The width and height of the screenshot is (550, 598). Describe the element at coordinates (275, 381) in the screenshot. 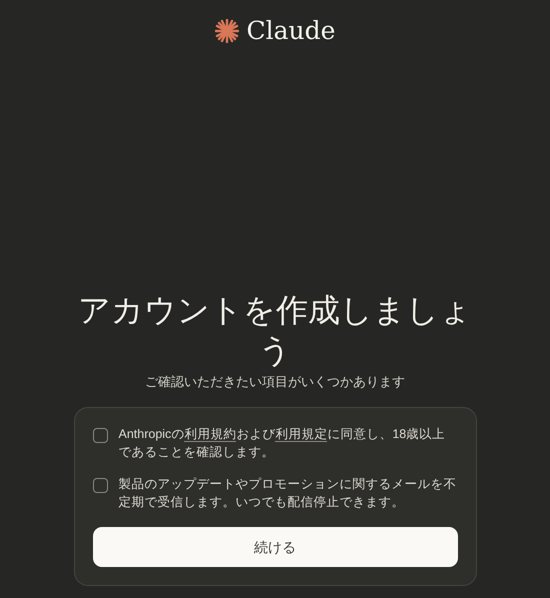

I see `subtitle: ご確認いただきたい項目がいくつかあります` at that location.